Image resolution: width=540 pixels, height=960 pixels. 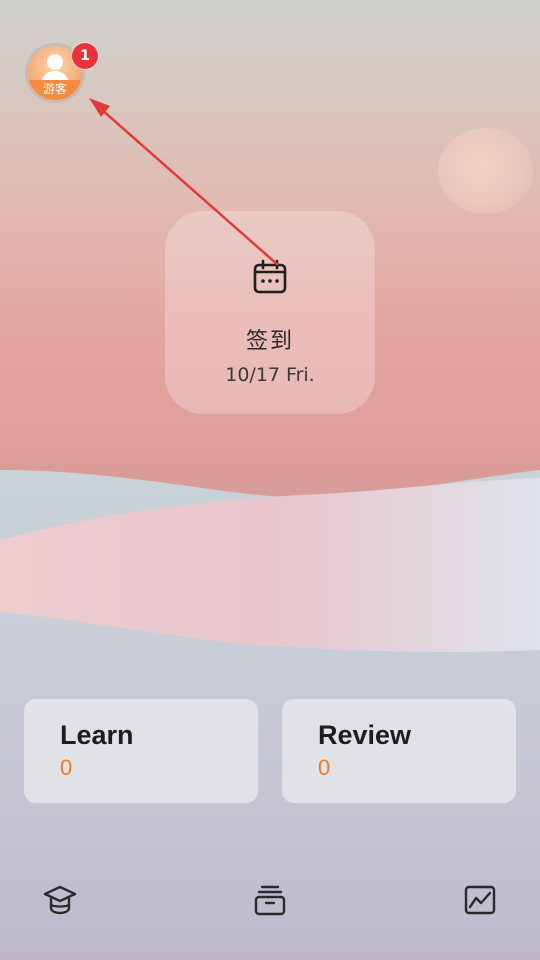 I want to click on checkin-card: 签到 10/17 Fri., so click(x=270, y=312).